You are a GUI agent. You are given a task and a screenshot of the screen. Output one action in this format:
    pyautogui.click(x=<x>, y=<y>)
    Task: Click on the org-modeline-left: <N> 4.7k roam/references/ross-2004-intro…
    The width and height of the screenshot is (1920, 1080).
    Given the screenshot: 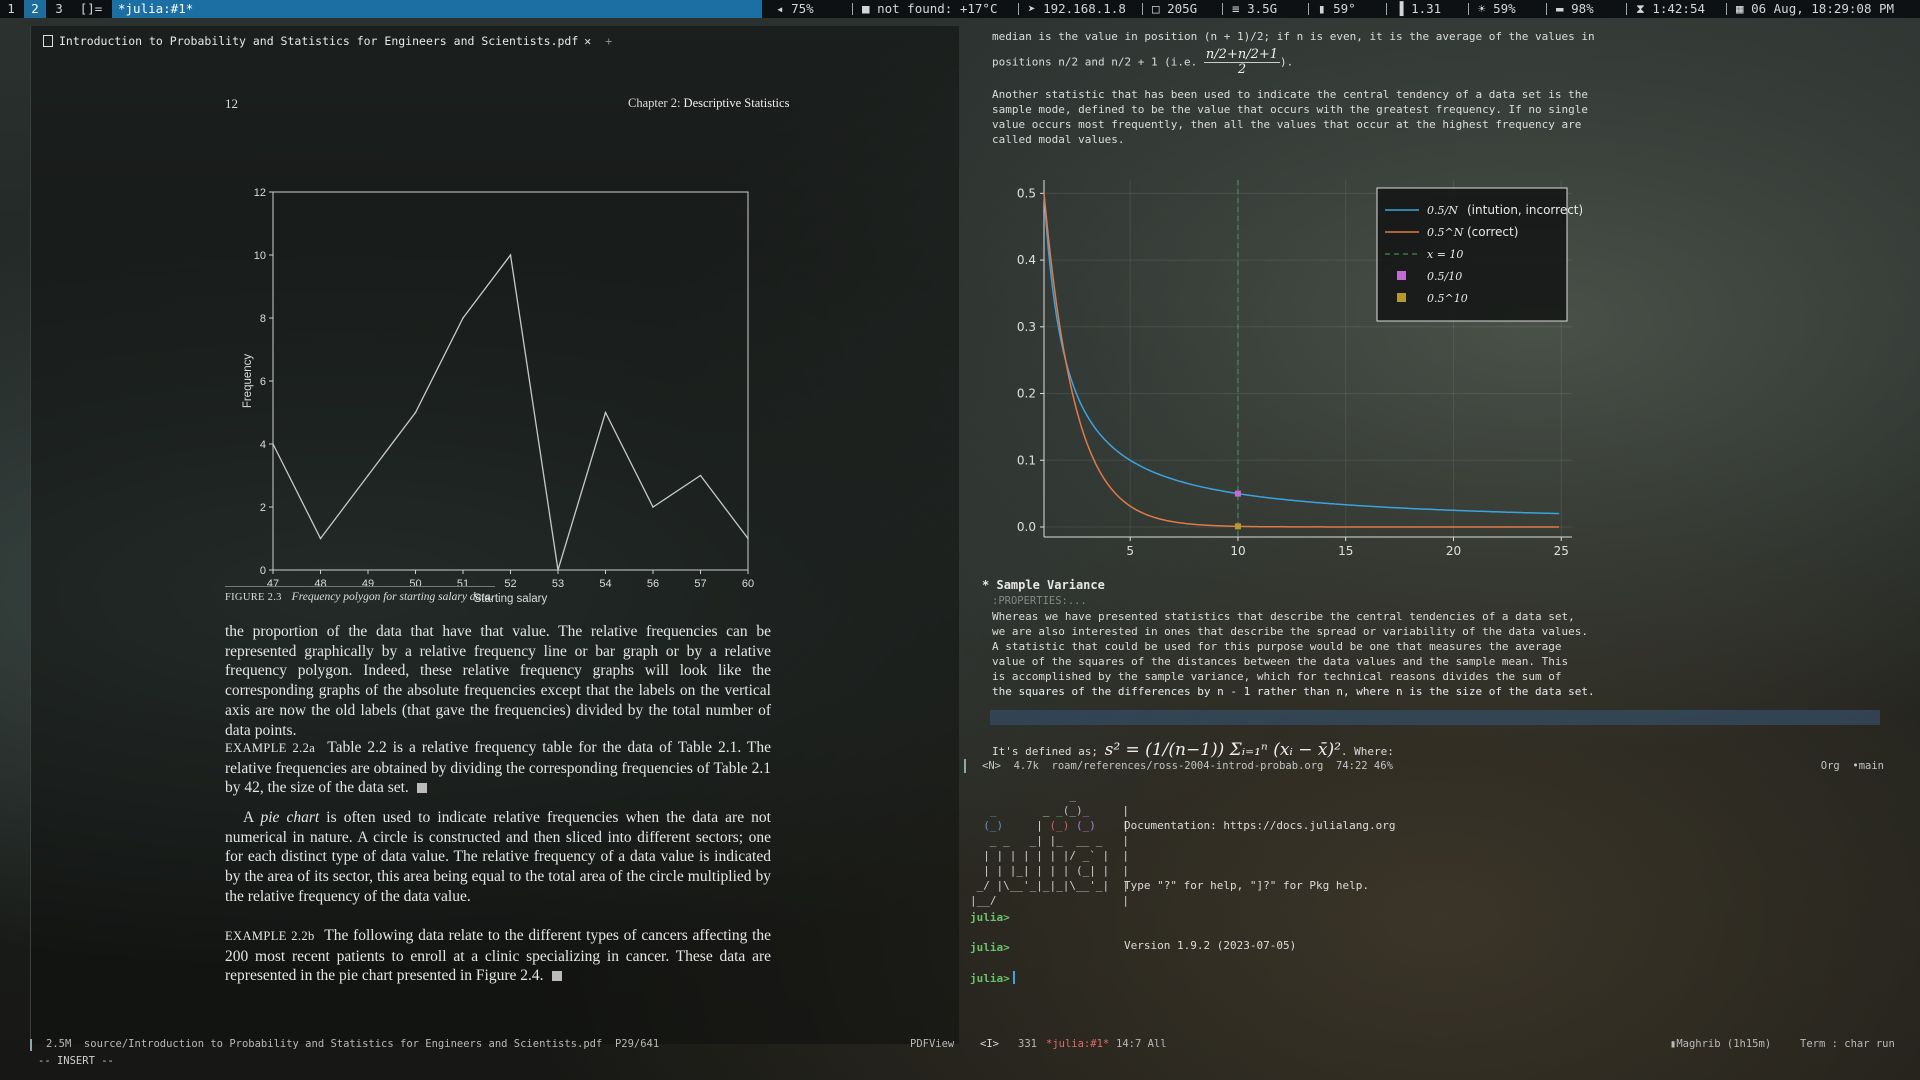 What is the action you would take?
    pyautogui.click(x=1187, y=766)
    